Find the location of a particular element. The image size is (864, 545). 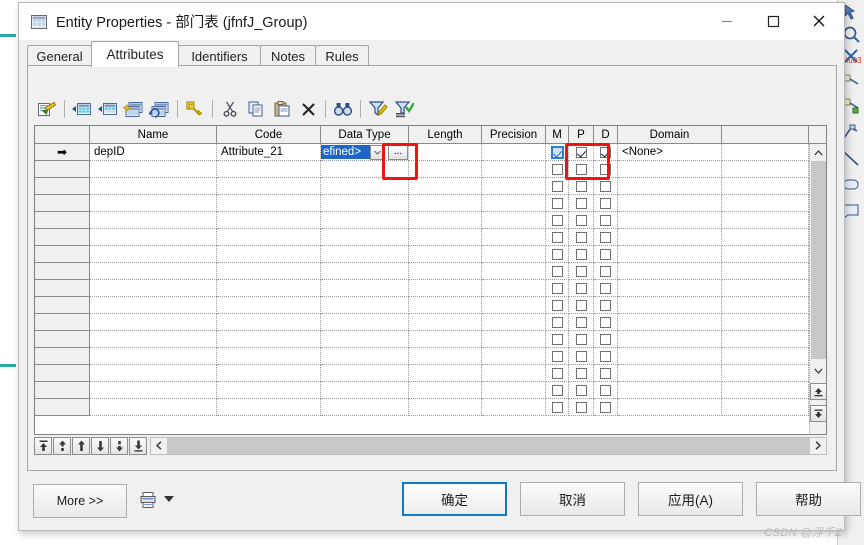

col-spare is located at coordinates (765, 134).